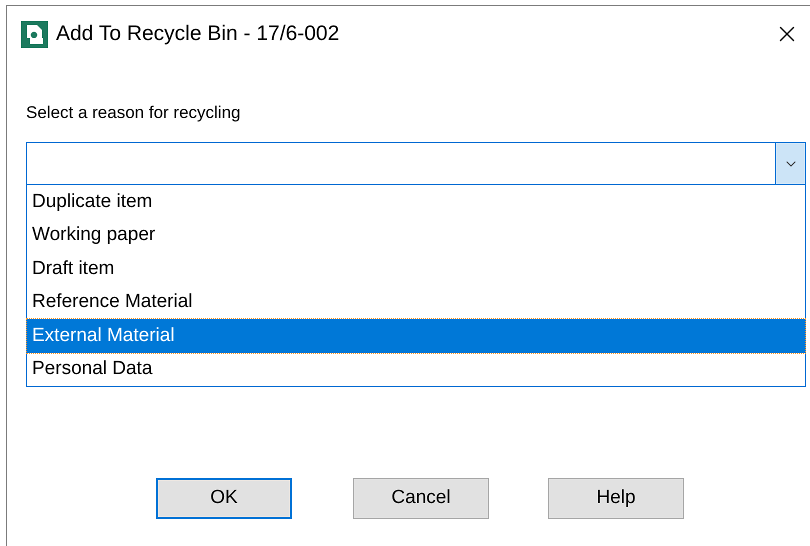 The image size is (810, 546). I want to click on list-option: Duplicate item, so click(416, 201).